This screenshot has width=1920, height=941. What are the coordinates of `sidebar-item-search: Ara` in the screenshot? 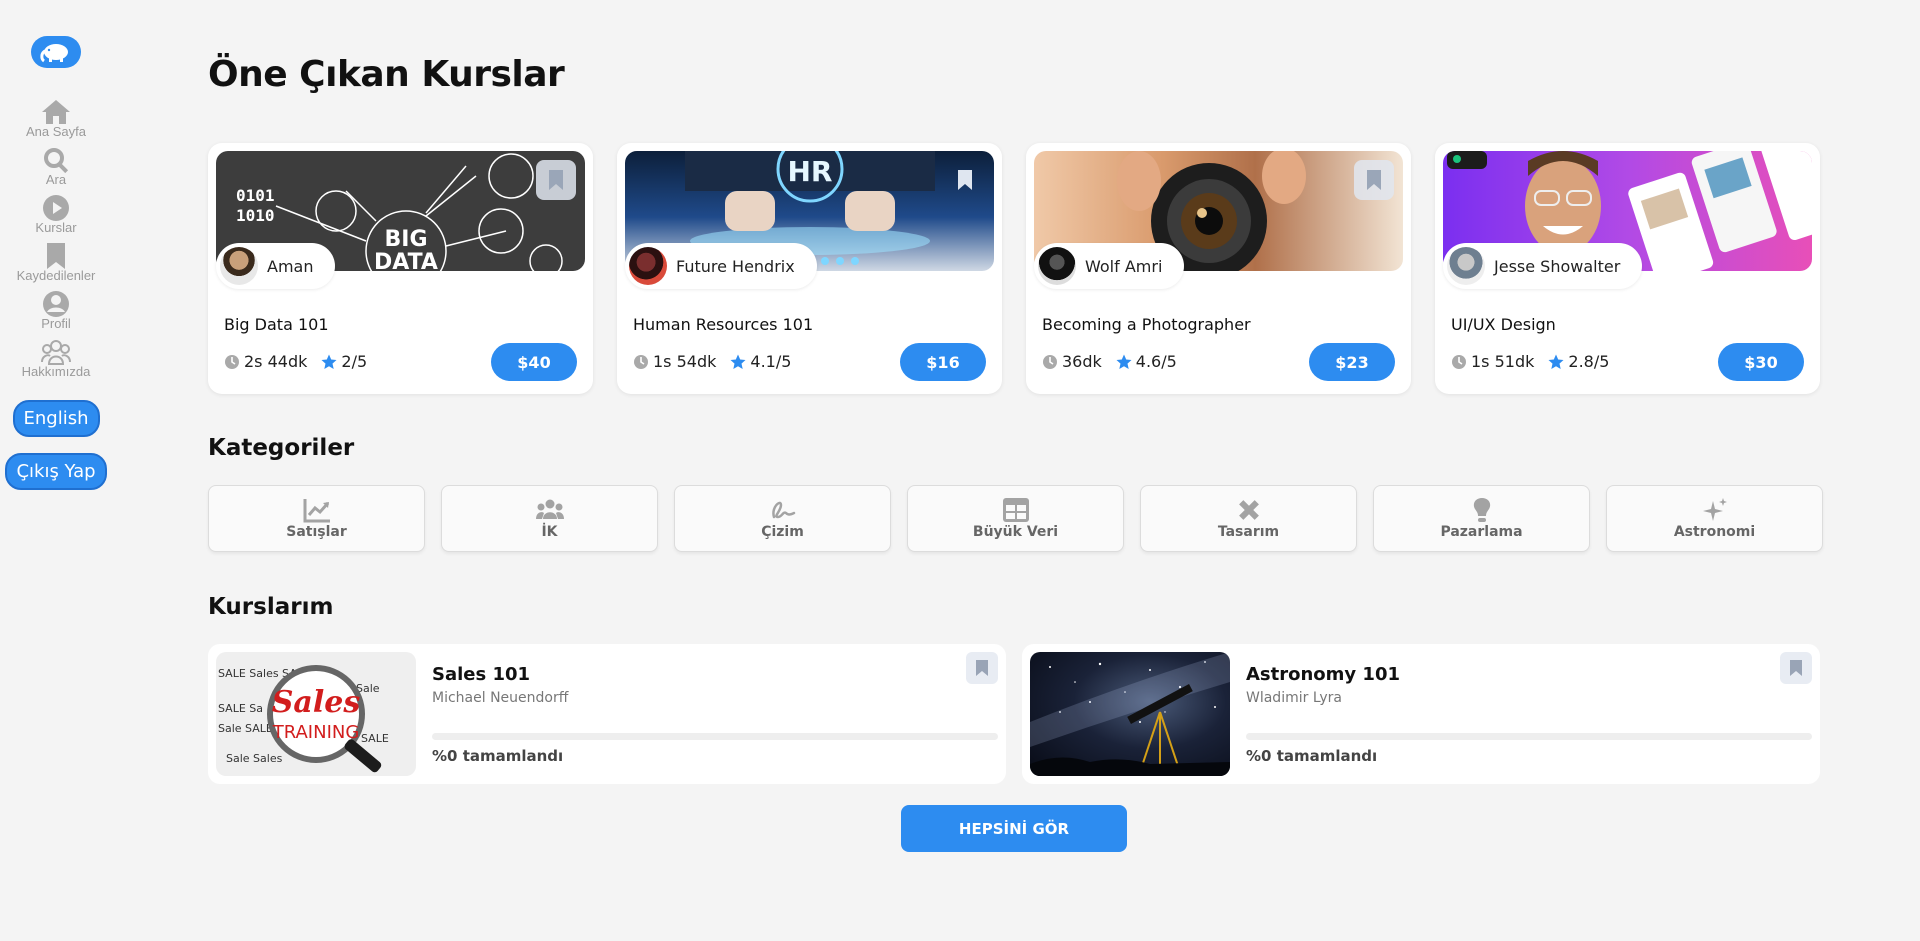 It's located at (56, 167).